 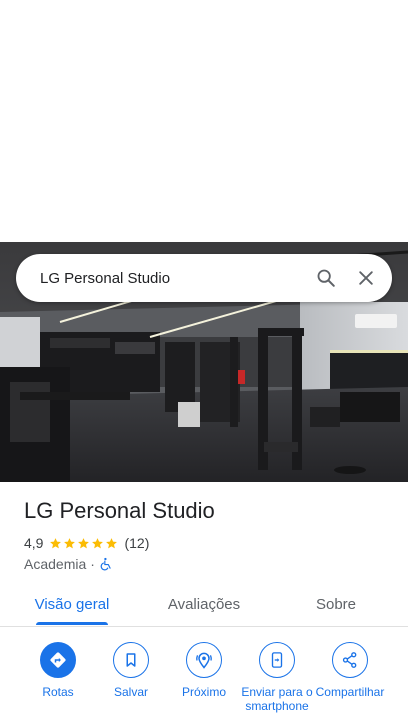 I want to click on search-bar: LG Personal Studio, so click(x=204, y=278).